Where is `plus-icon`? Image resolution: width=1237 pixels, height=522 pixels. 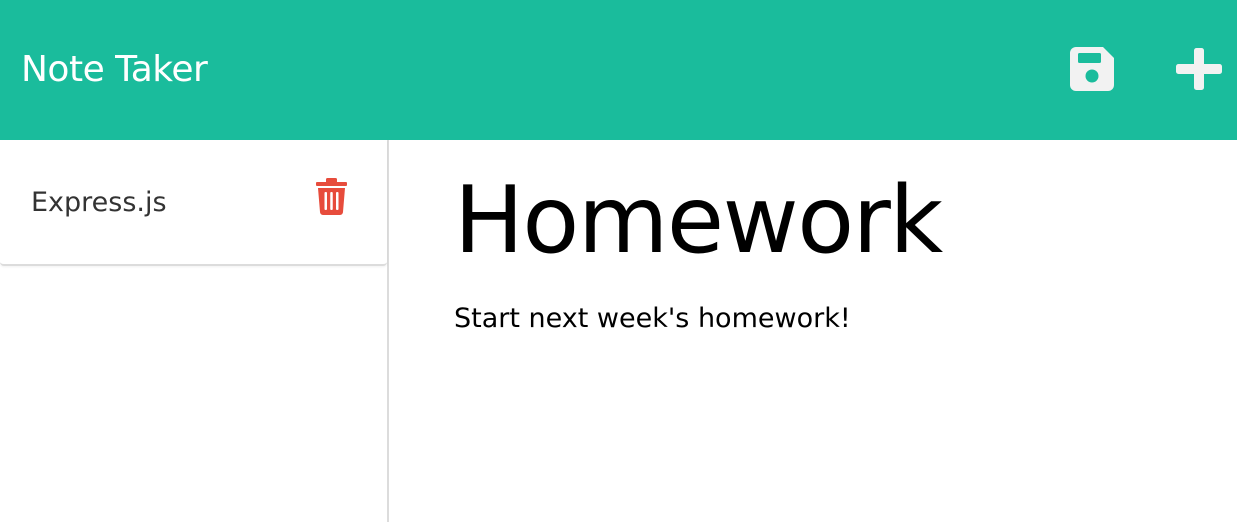 plus-icon is located at coordinates (1199, 69).